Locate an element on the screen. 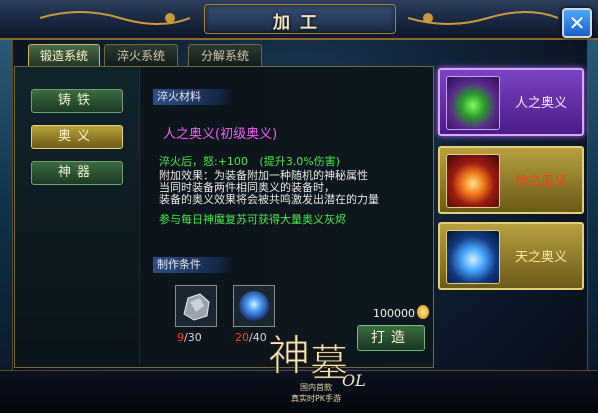 The width and height of the screenshot is (598, 413). aoyi-option-heaven: 天之奥义 is located at coordinates (511, 256).